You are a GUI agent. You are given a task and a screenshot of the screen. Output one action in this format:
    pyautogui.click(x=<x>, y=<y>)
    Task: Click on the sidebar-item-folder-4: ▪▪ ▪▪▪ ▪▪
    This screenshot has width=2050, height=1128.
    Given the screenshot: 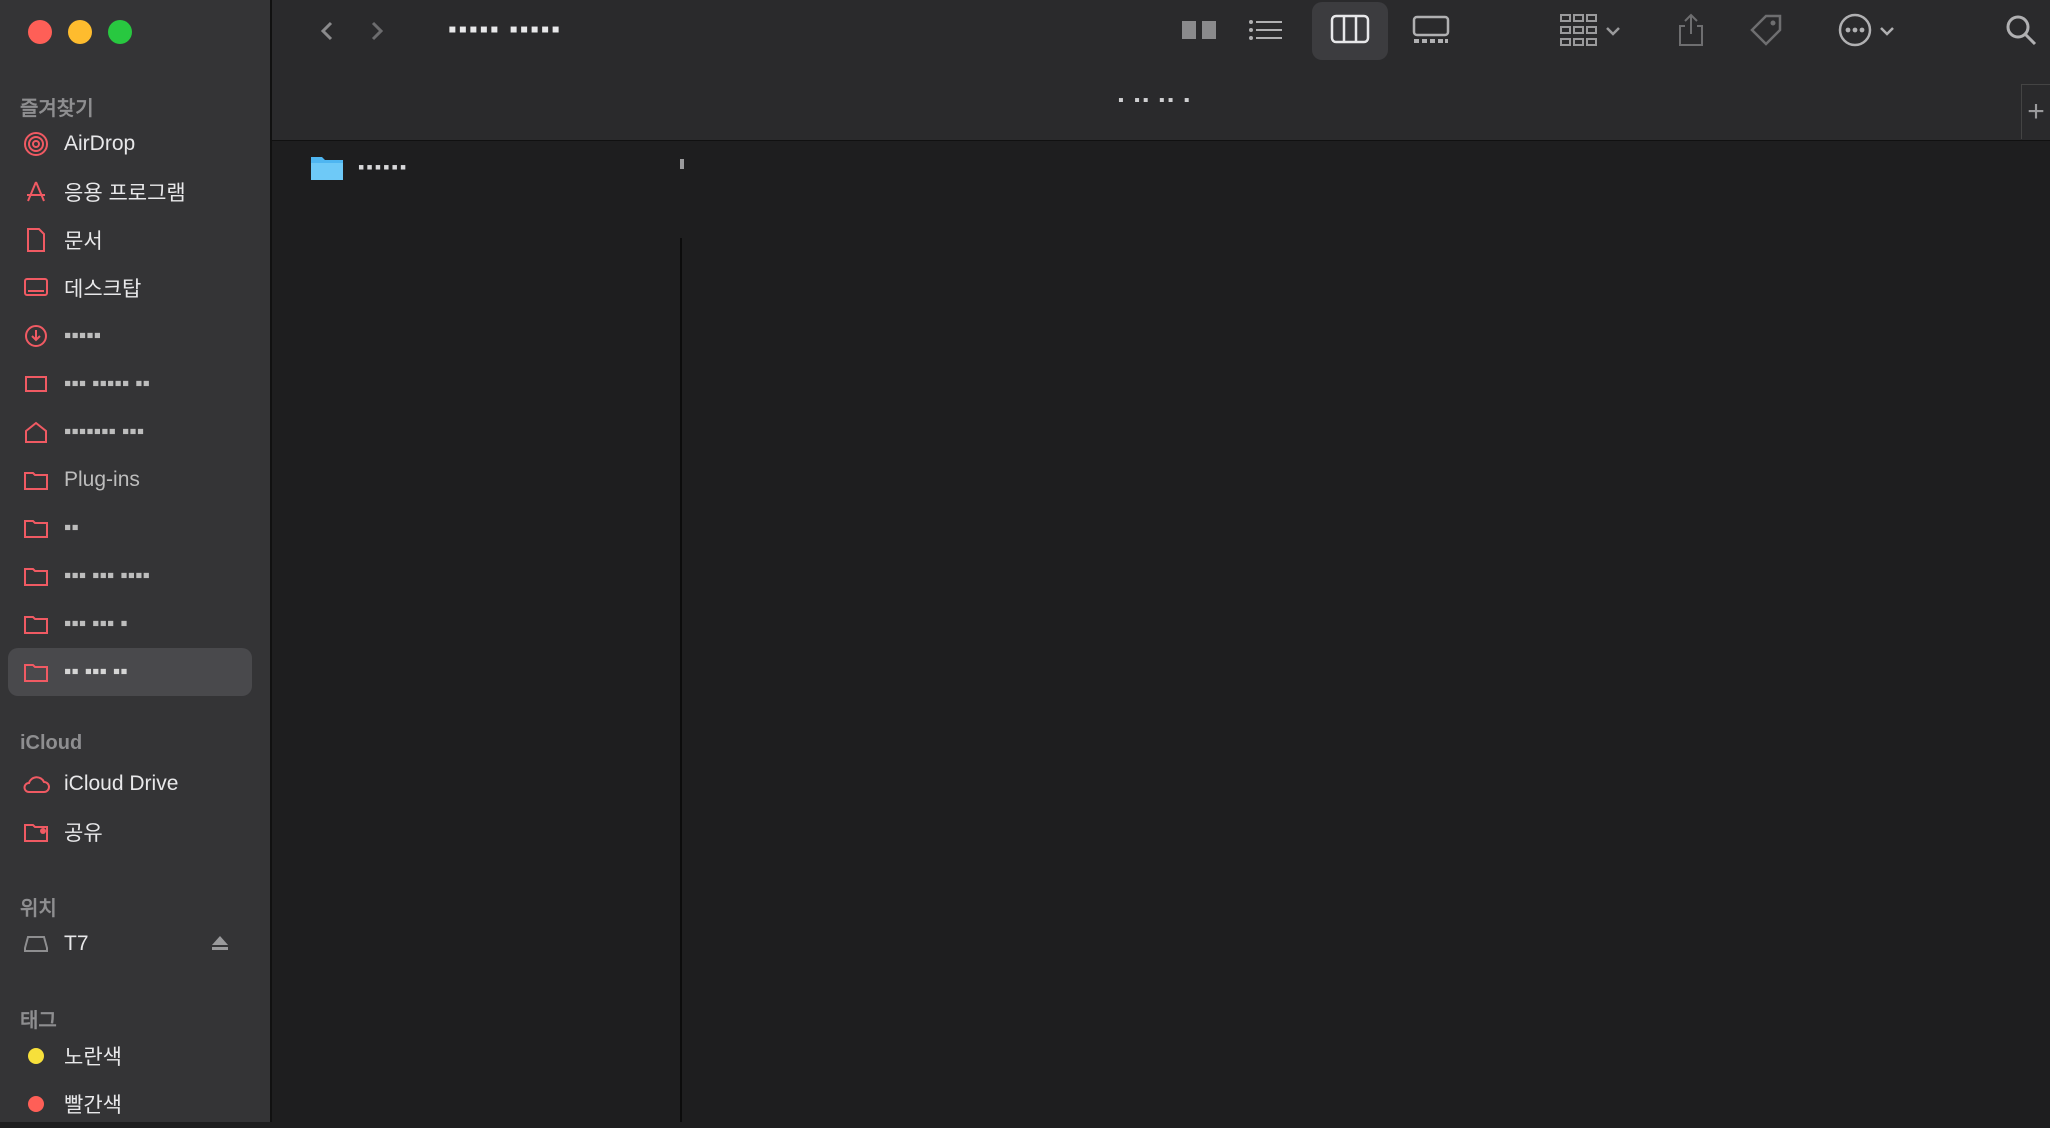 What is the action you would take?
    pyautogui.click(x=130, y=672)
    